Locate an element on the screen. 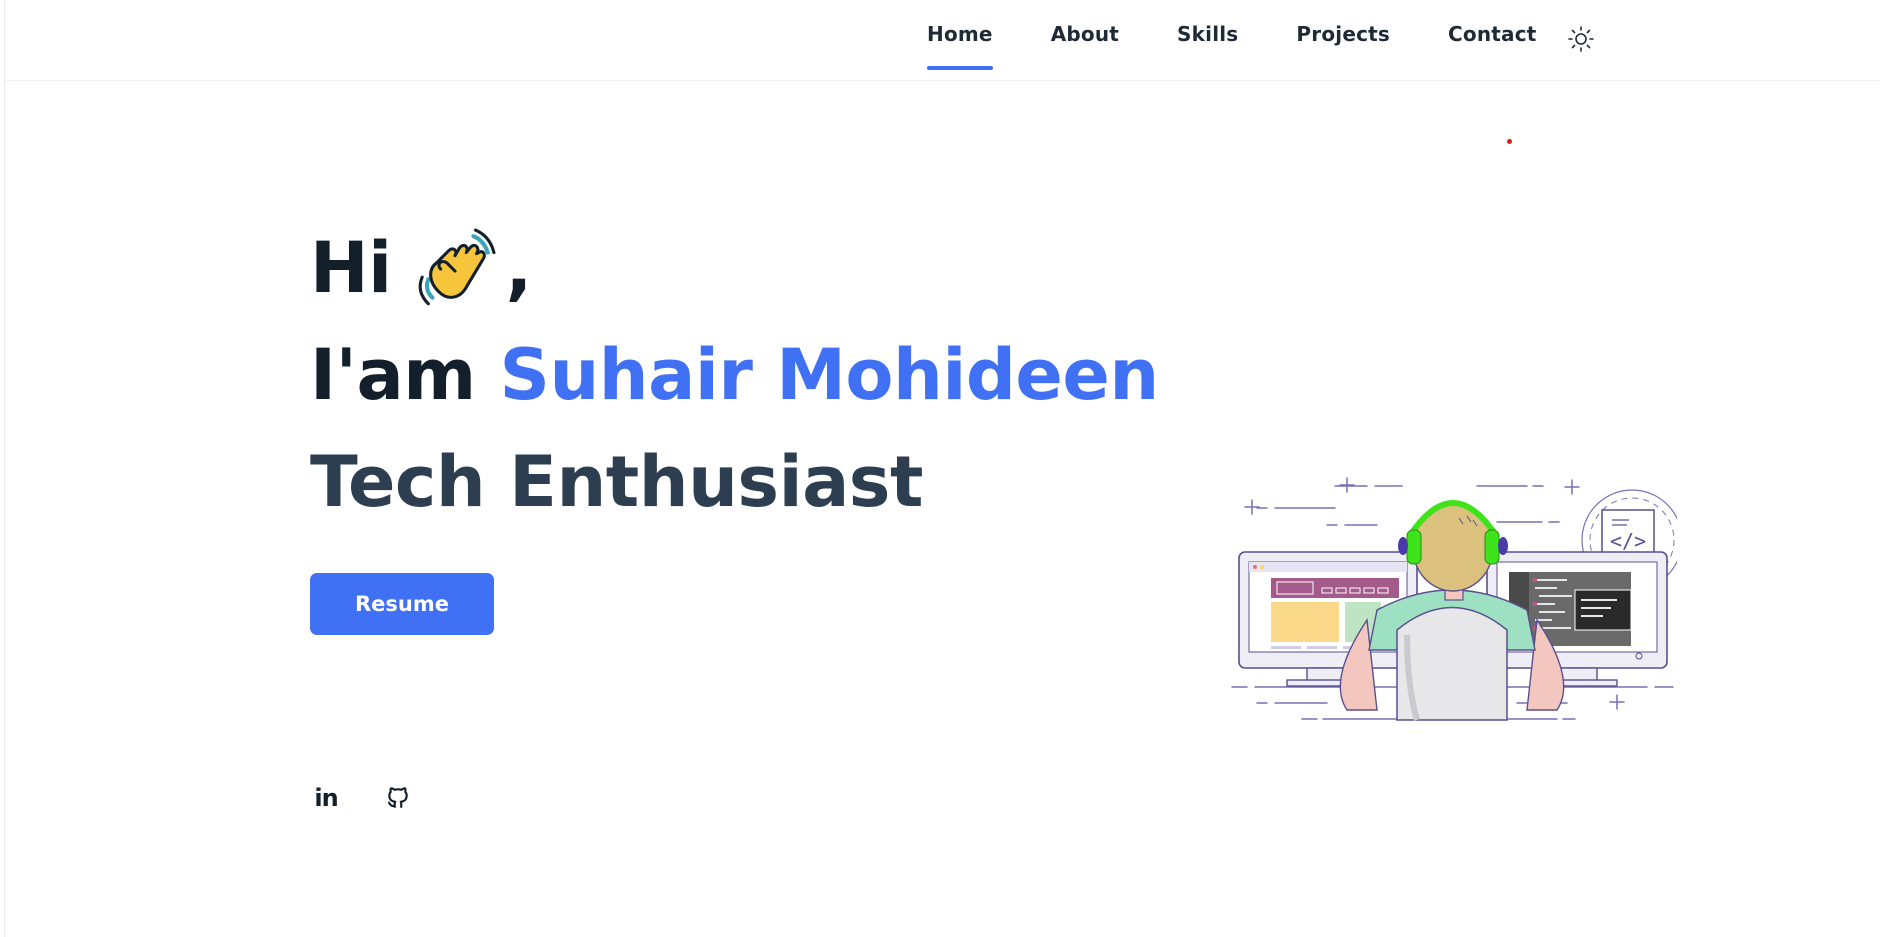  theme-toggle-button is located at coordinates (1581, 39).